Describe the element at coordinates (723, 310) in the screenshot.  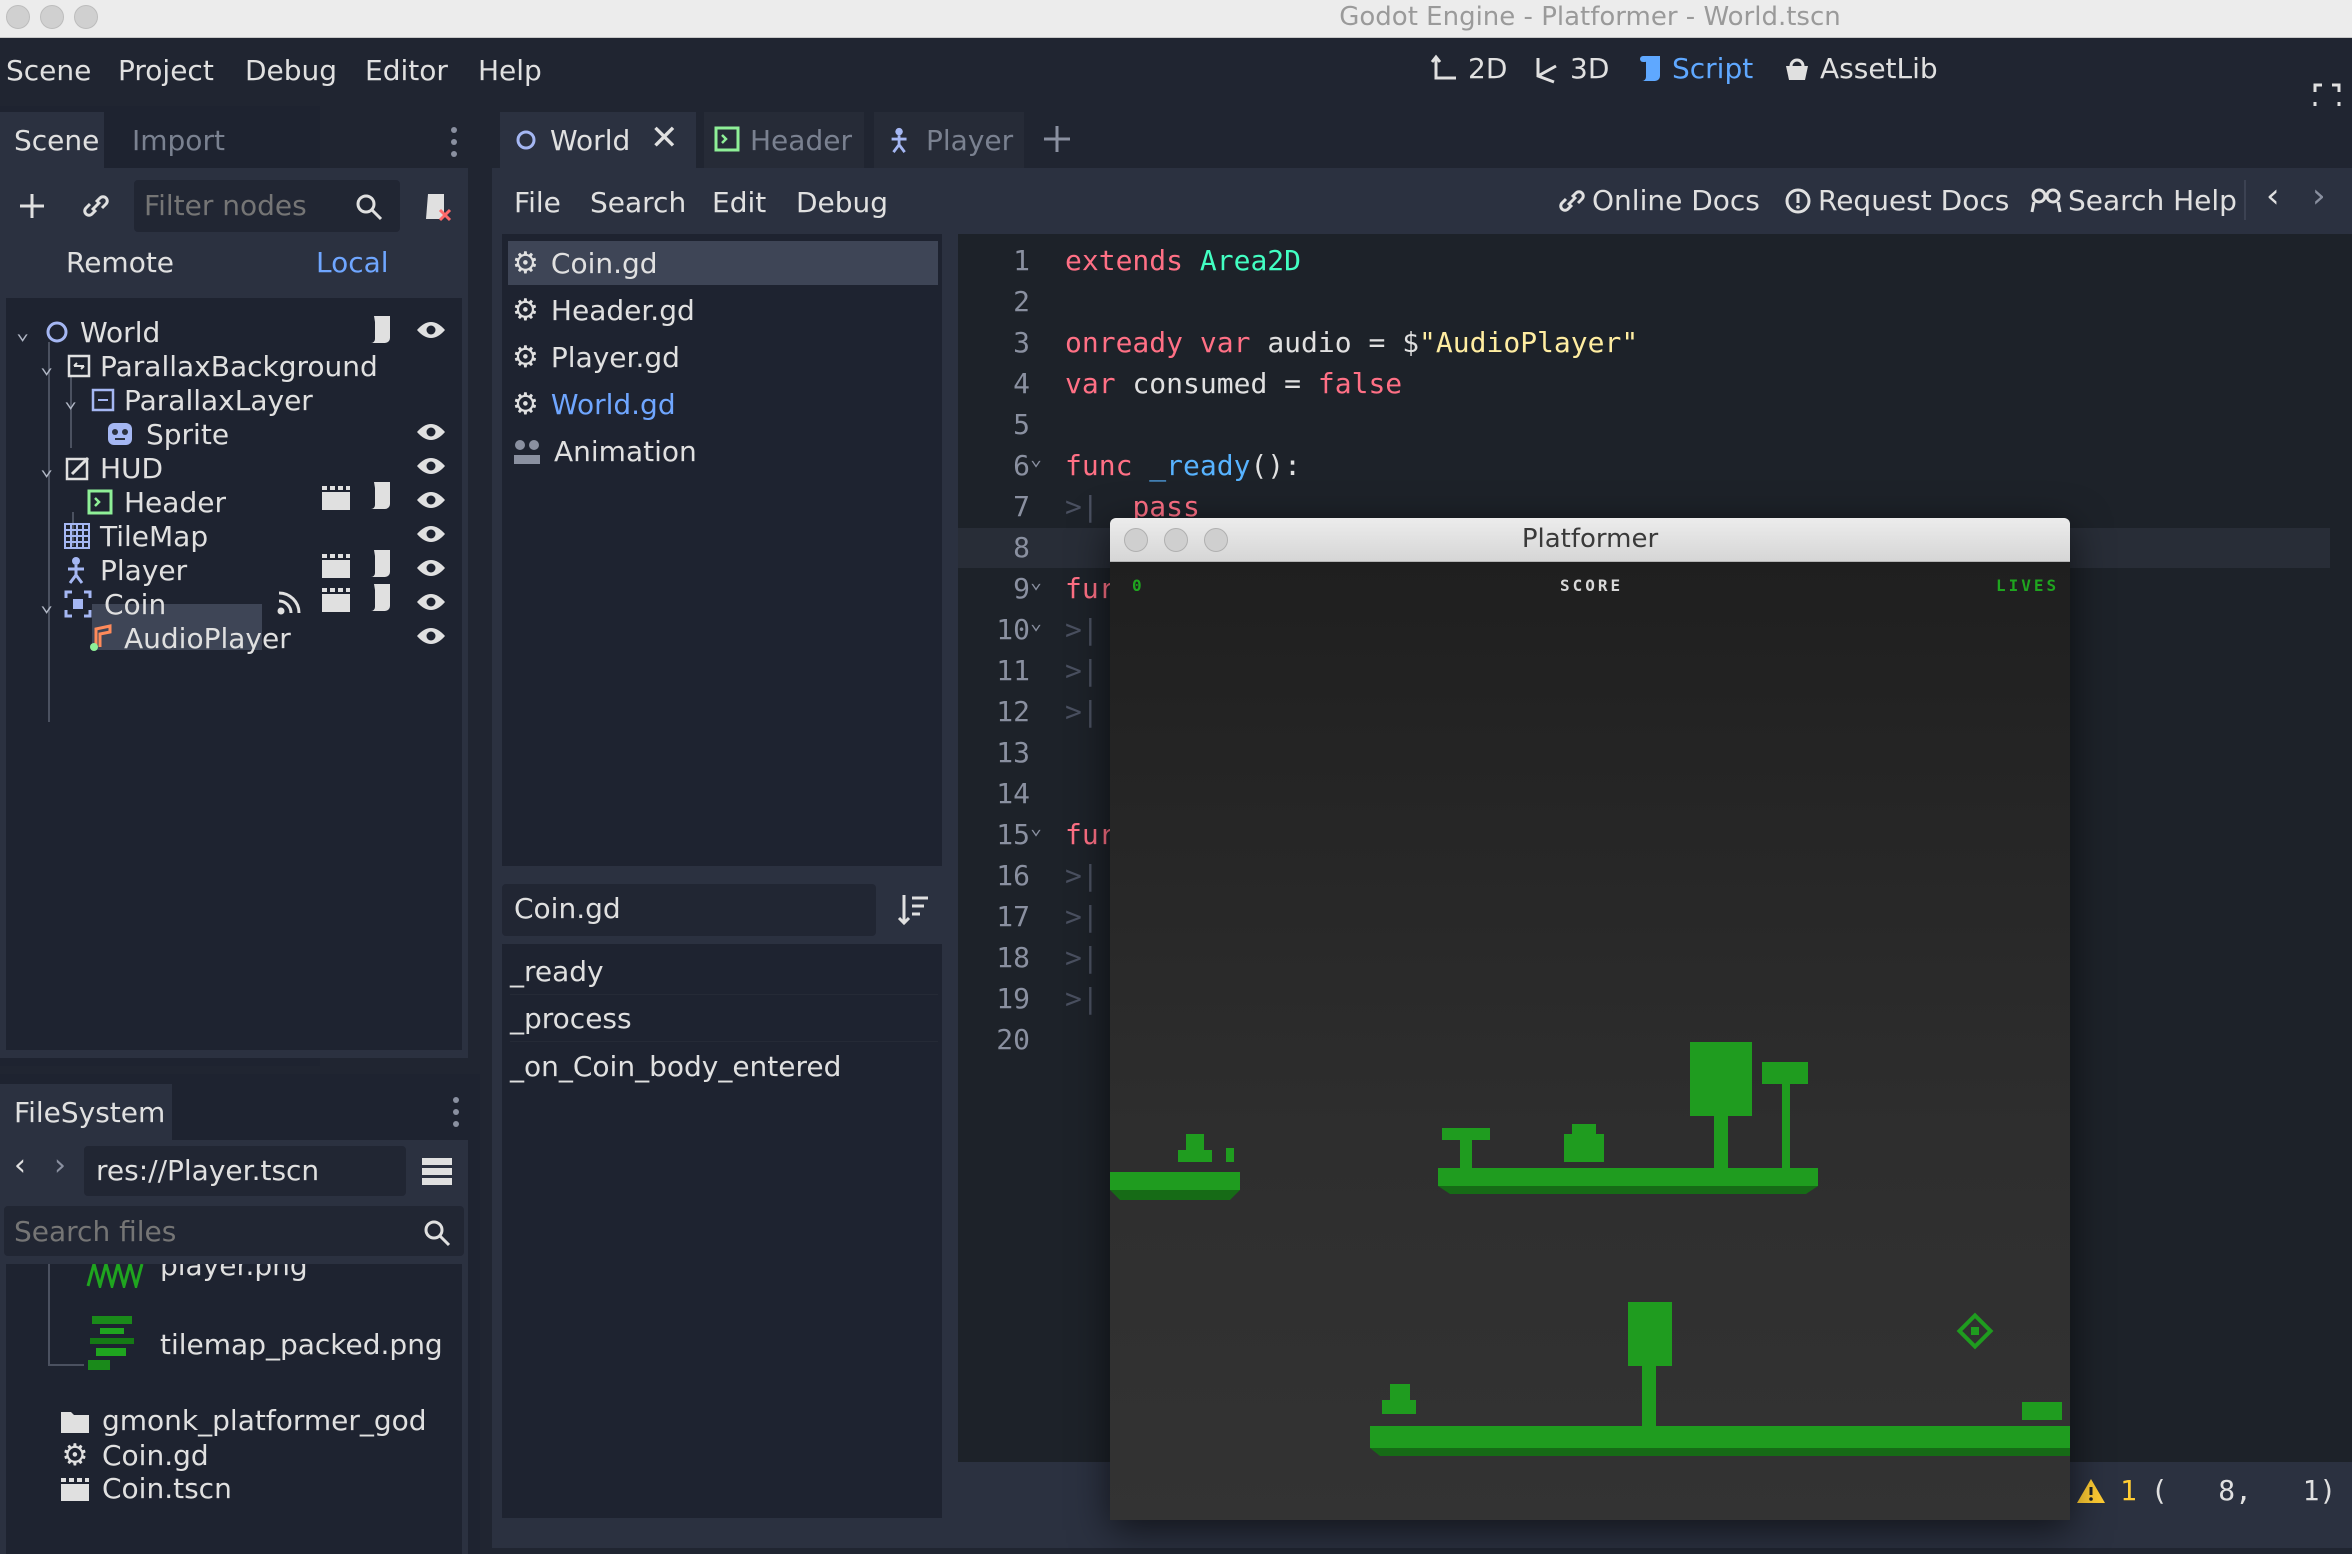
I see `script-item-header: ⚙ Header.gd` at that location.